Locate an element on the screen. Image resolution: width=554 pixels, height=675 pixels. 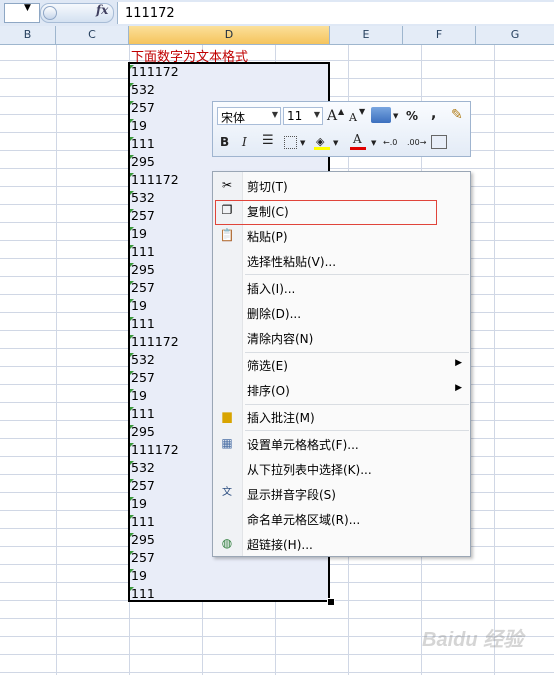
name-box is located at coordinates (22, 13).